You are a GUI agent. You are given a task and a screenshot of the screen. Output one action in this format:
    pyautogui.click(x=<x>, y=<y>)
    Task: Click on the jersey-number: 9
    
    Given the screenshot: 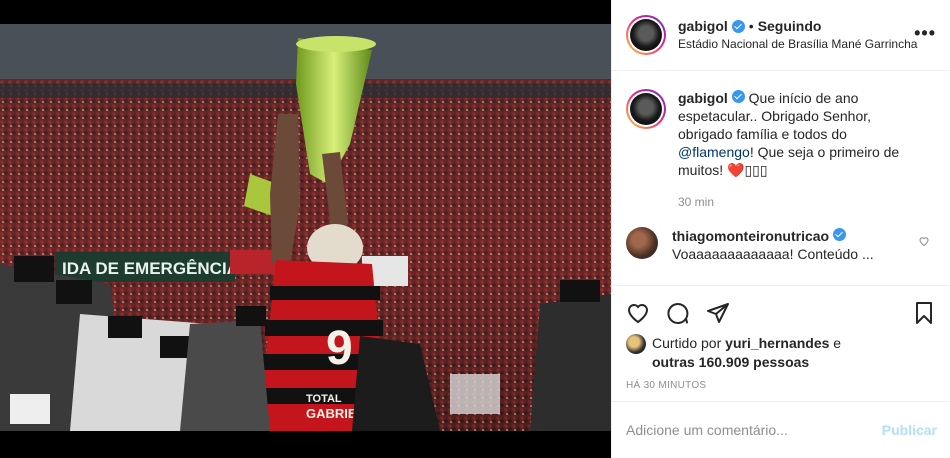 What is the action you would take?
    pyautogui.click(x=339, y=348)
    